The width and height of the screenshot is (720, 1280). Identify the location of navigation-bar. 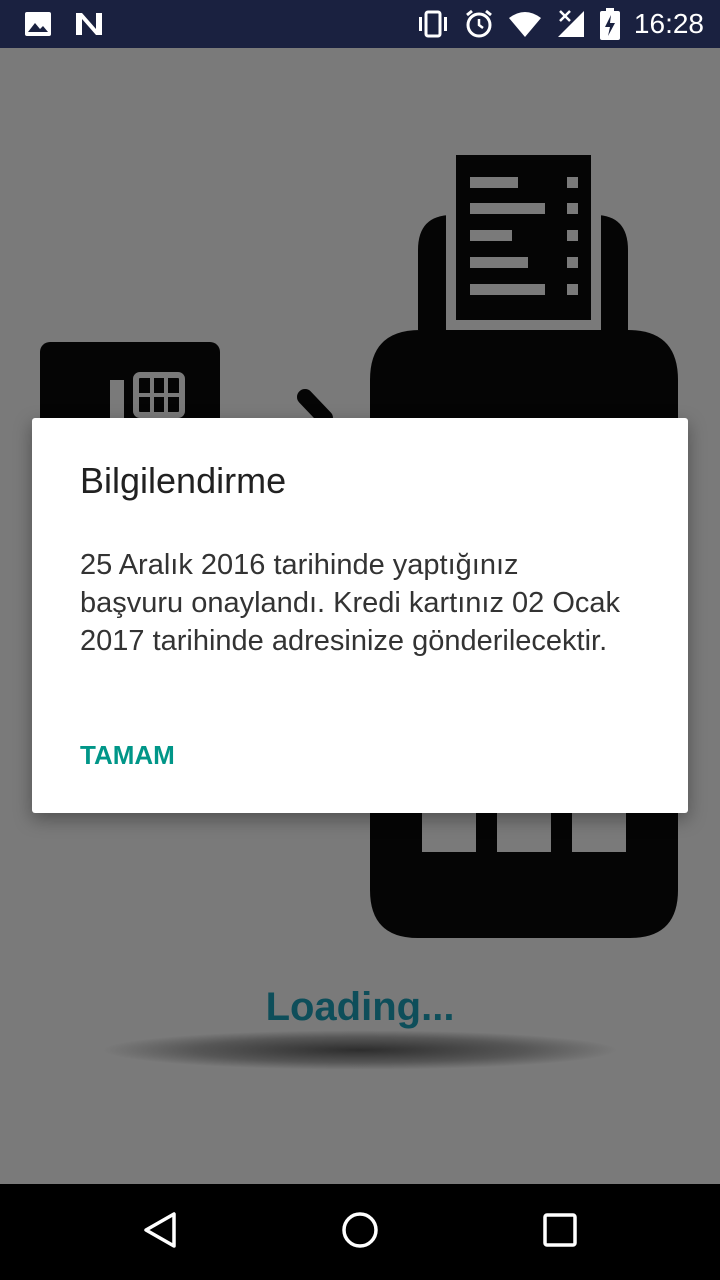
(360, 1232).